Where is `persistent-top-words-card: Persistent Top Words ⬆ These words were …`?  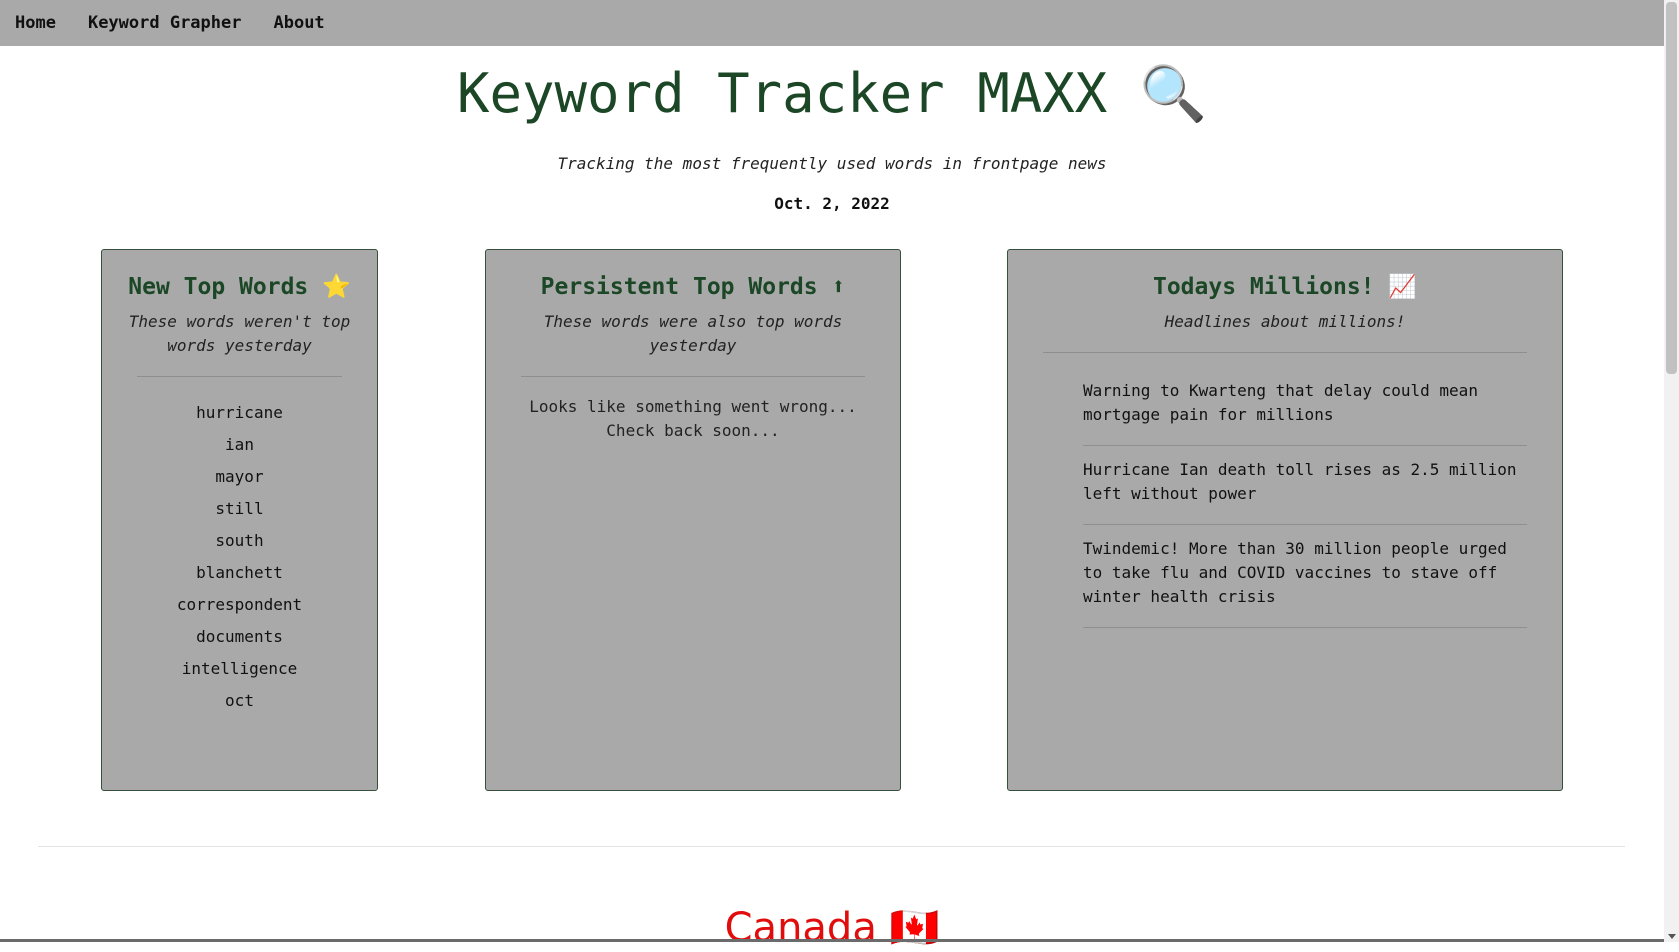 persistent-top-words-card: Persistent Top Words ⬆ These words were … is located at coordinates (693, 520).